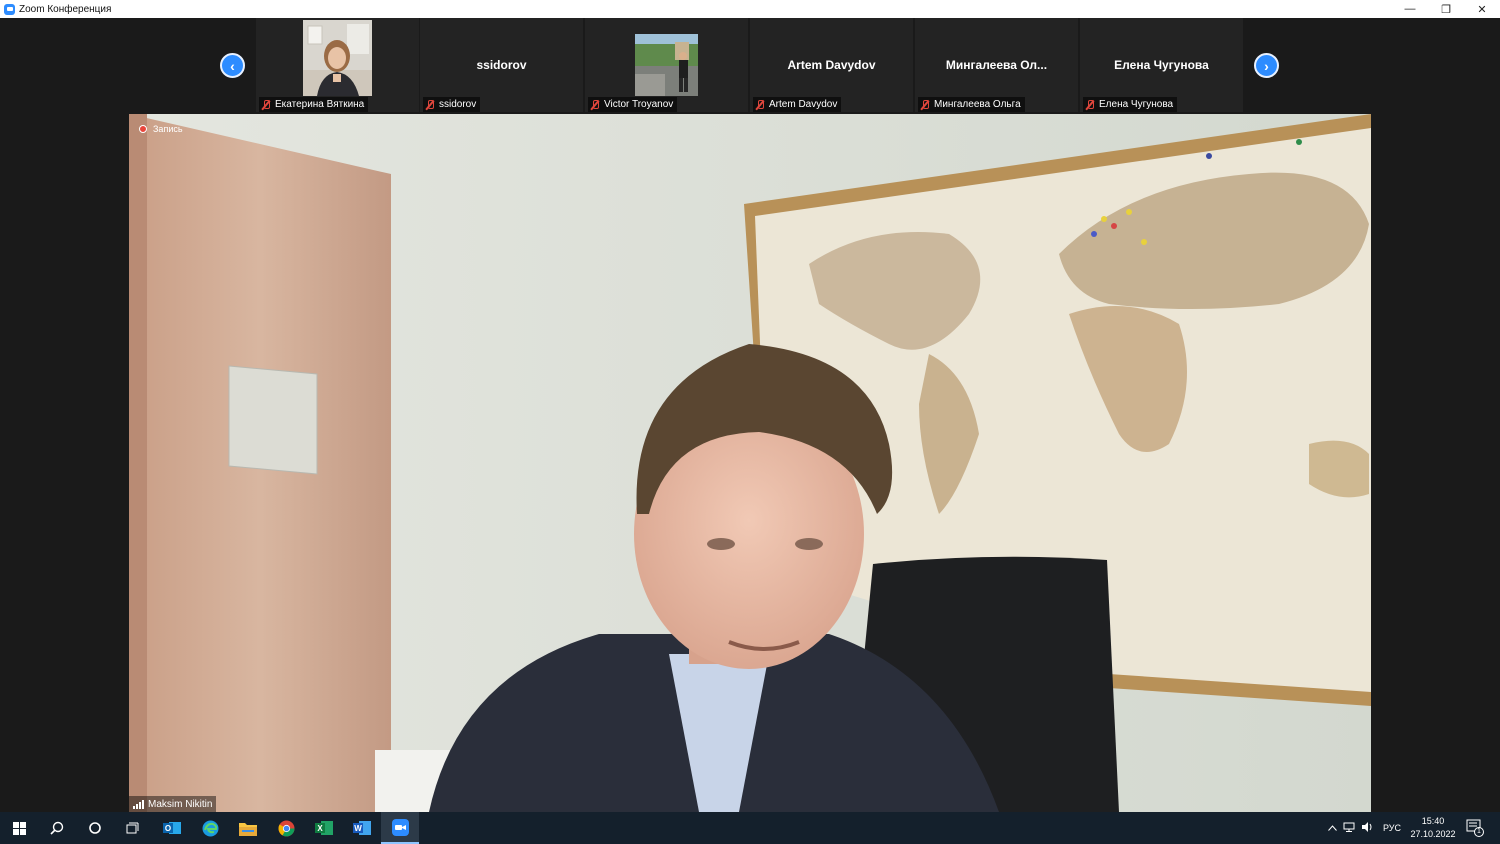  Describe the element at coordinates (143, 129) in the screenshot. I see `record-icon` at that location.